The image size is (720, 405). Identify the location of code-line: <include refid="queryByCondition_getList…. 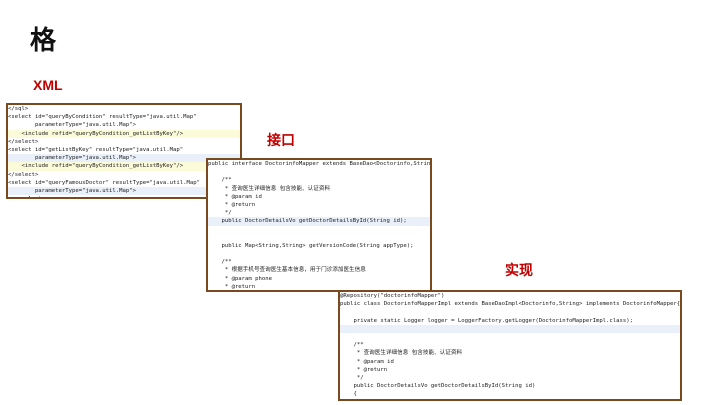
(124, 133).